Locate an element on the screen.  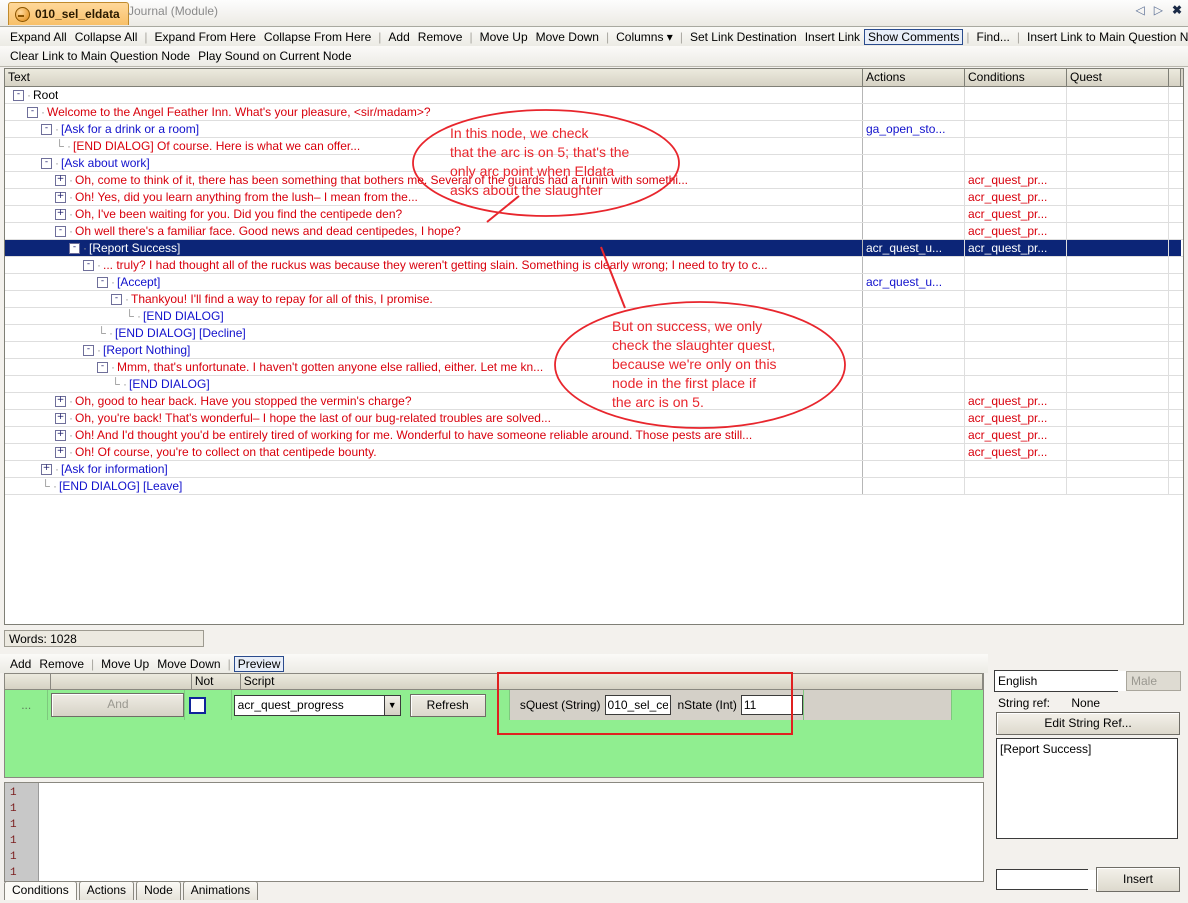
tree-cell-text: - · [Ask about work] is located at coordinates (434, 163).